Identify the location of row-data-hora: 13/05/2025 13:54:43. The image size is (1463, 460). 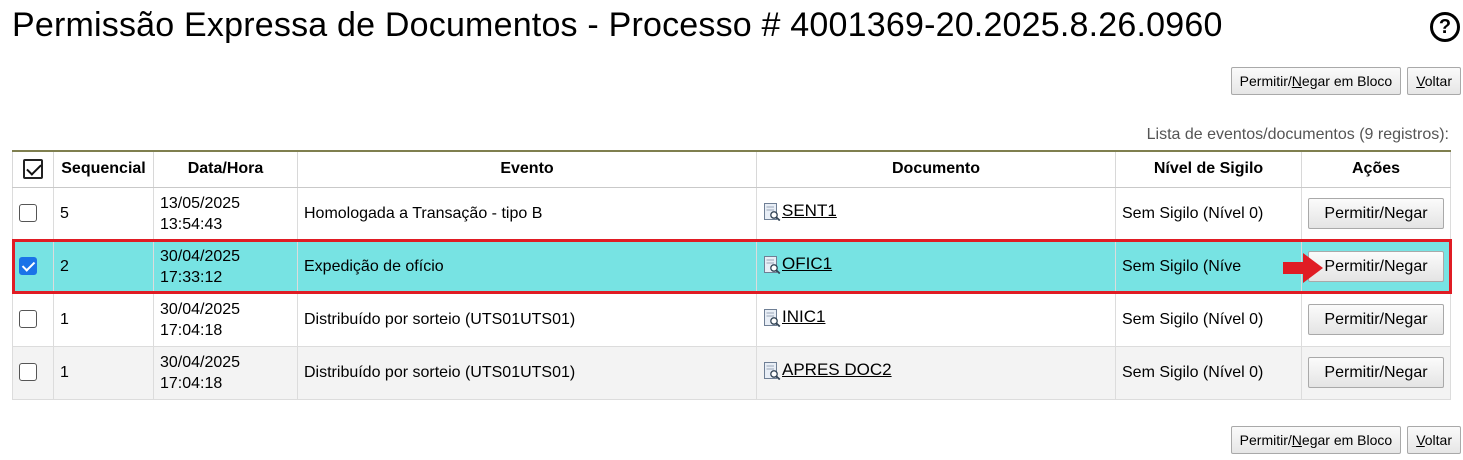
(225, 213).